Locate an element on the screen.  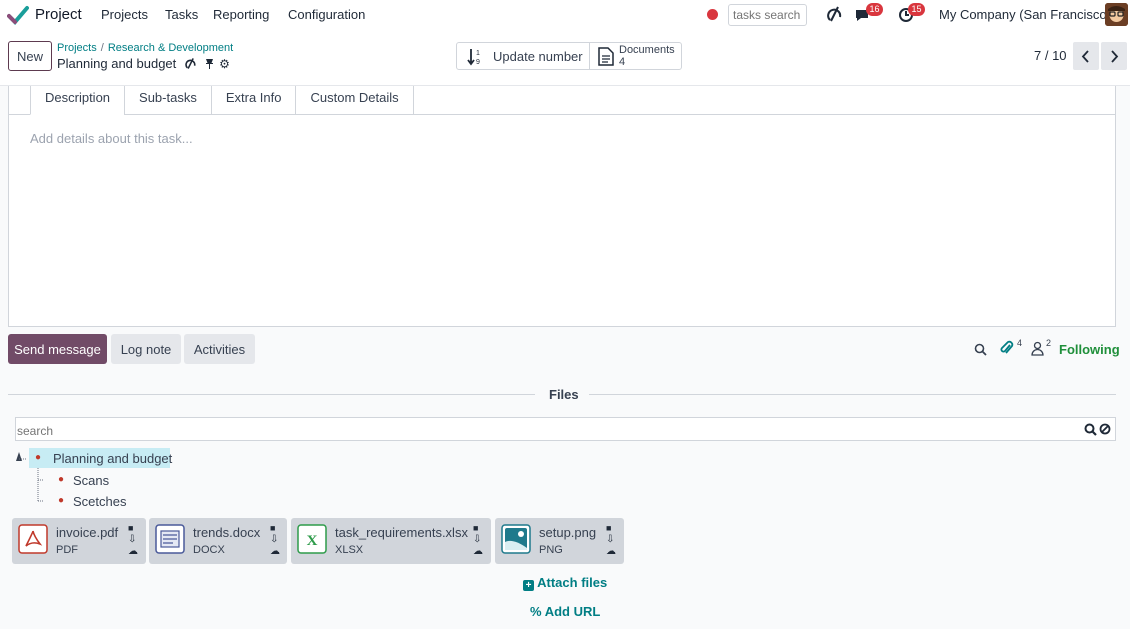
tab-custom-details: Custom Details is located at coordinates (354, 100).